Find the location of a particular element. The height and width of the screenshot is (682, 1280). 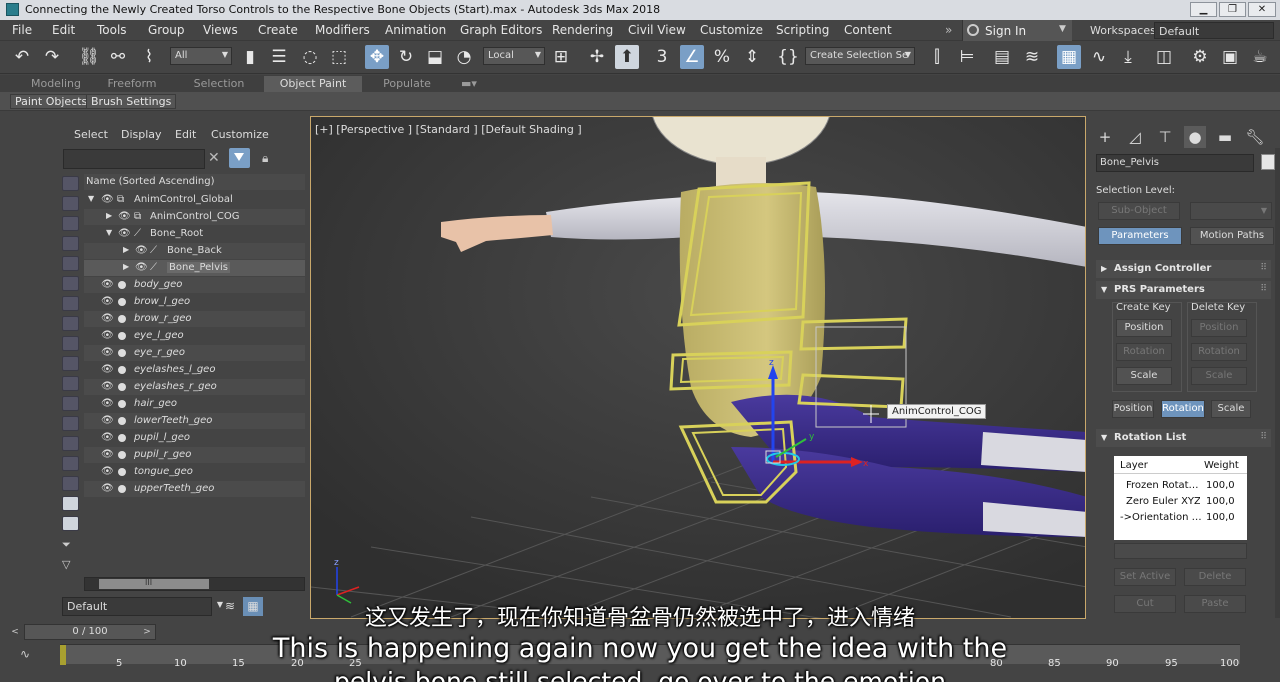

undo-icon: ↶ is located at coordinates (22, 57).